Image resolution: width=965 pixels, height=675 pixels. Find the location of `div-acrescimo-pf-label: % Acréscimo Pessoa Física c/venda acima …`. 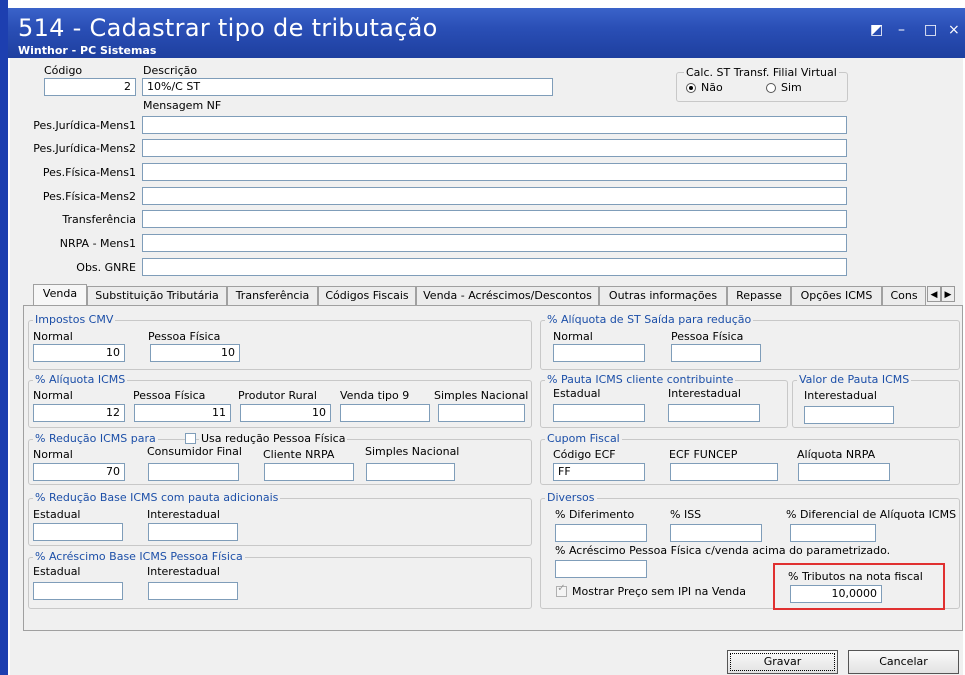

div-acrescimo-pf-label: % Acréscimo Pessoa Física c/venda acima … is located at coordinates (723, 550).